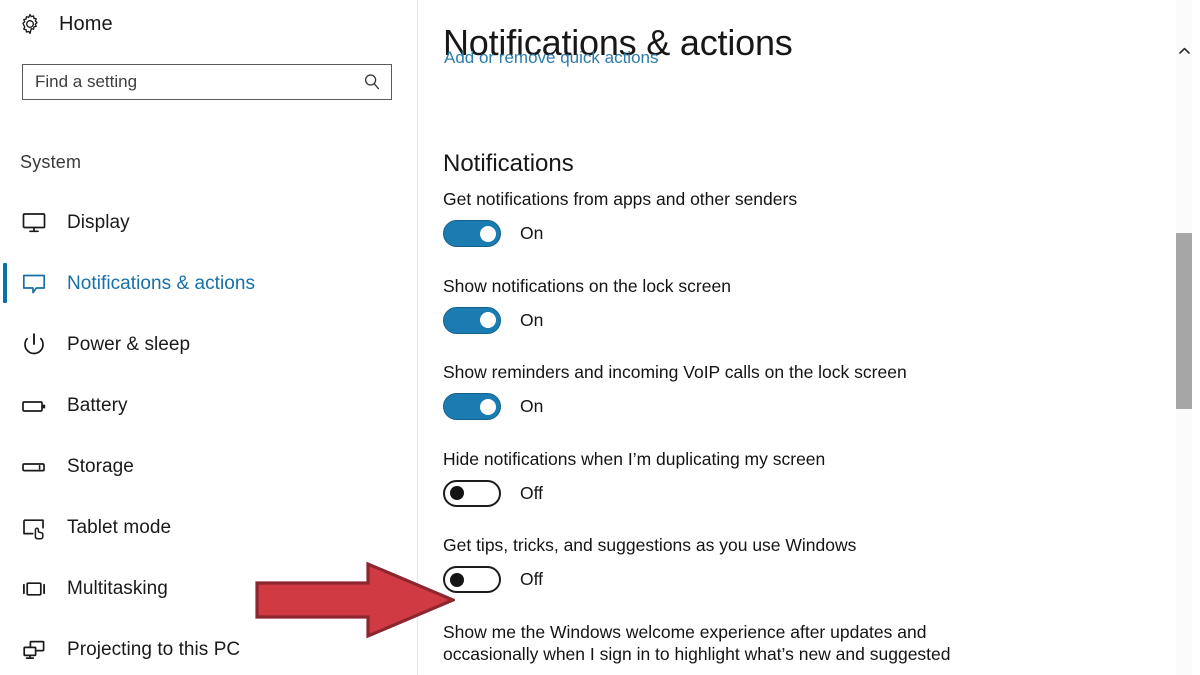 Image resolution: width=1200 pixels, height=675 pixels. I want to click on tablet-hand-icon, so click(33, 527).